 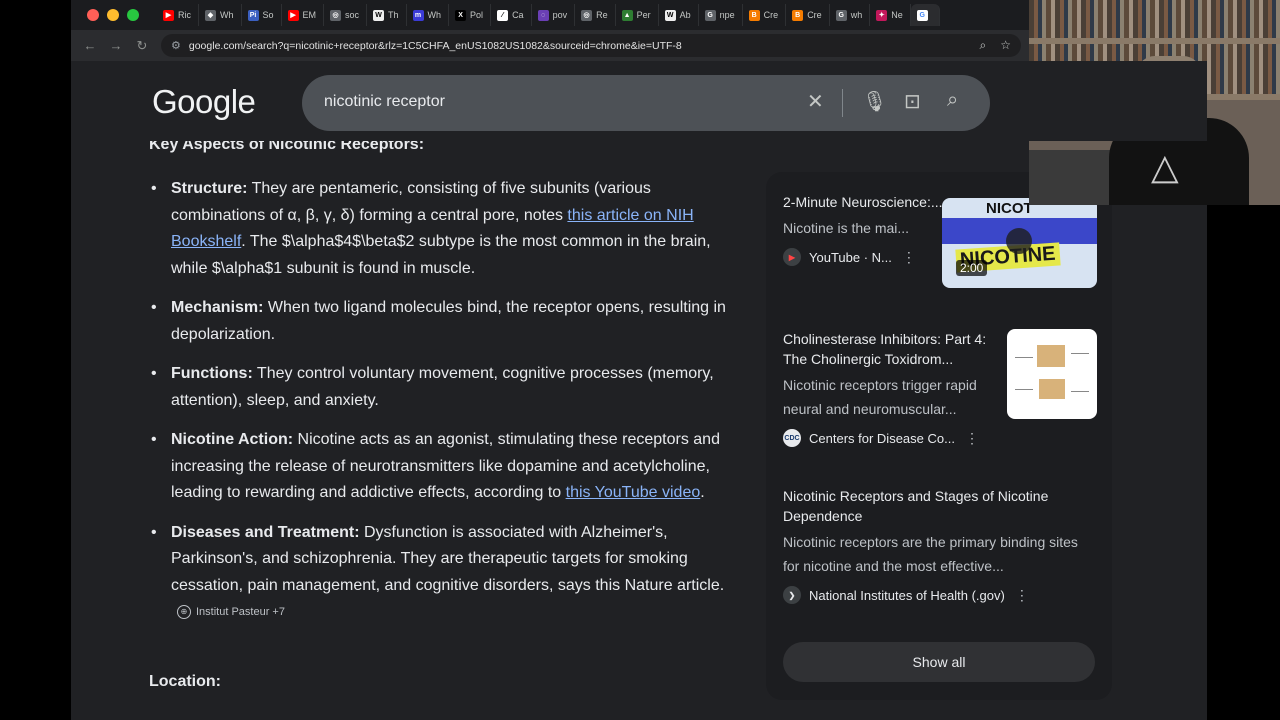 I want to click on item-title: Mechanism:, so click(x=217, y=307).